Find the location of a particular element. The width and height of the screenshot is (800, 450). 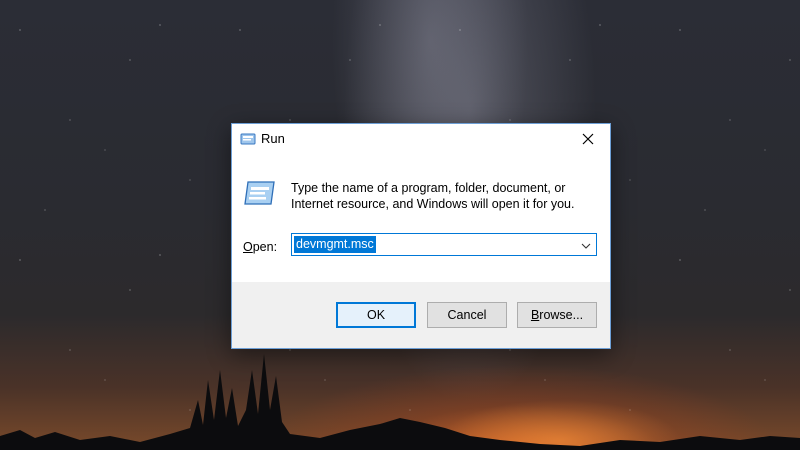

close-button is located at coordinates (588, 139).